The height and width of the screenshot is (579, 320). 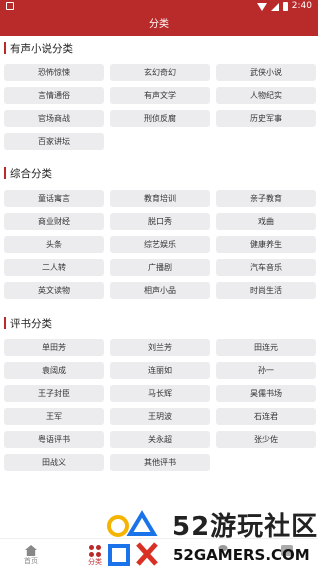 I want to click on category-tag: 恐怖惊悚, so click(x=54, y=72).